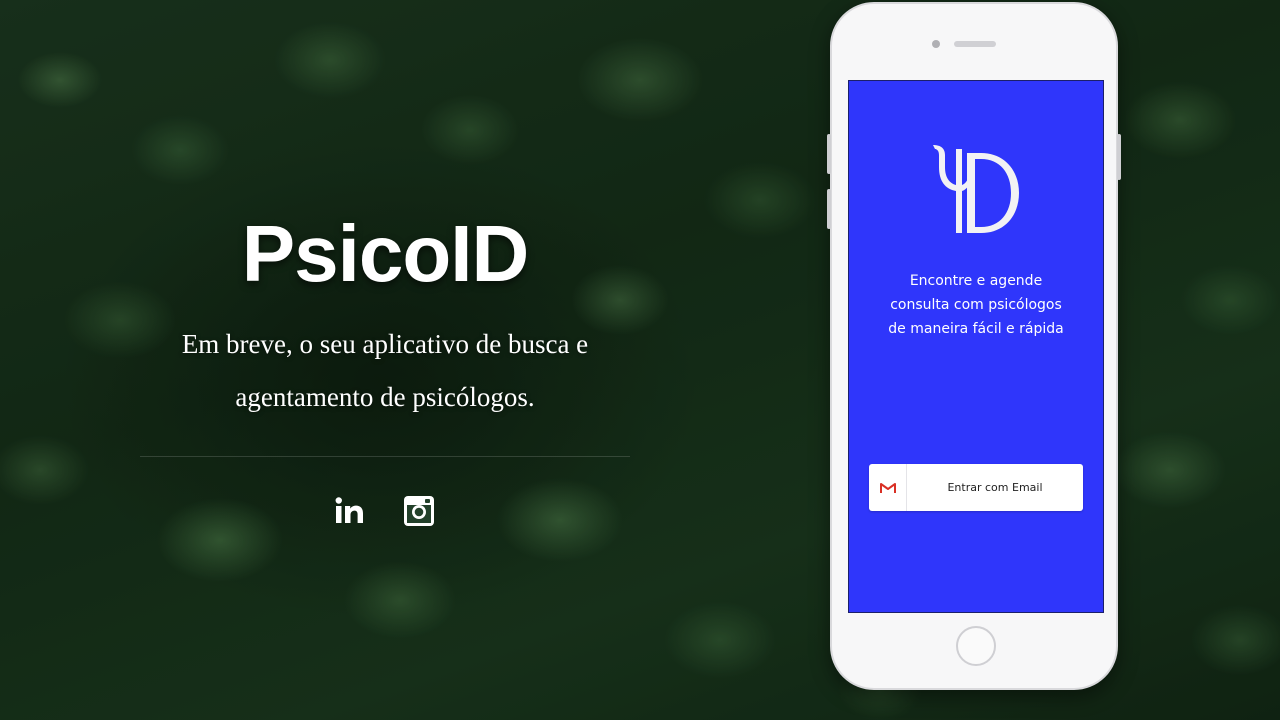  I want to click on login-email-button: Entrar com Email, so click(976, 487).